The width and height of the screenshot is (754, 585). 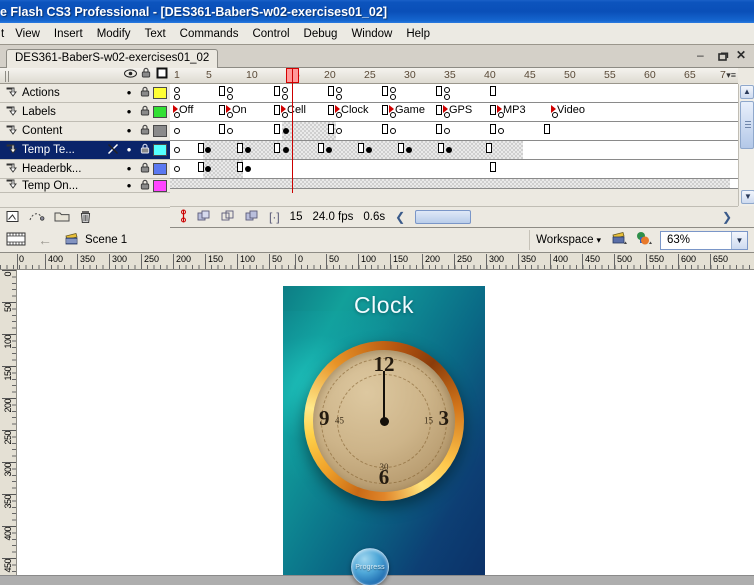 I want to click on layer-row-content: Content •, so click(x=85, y=131).